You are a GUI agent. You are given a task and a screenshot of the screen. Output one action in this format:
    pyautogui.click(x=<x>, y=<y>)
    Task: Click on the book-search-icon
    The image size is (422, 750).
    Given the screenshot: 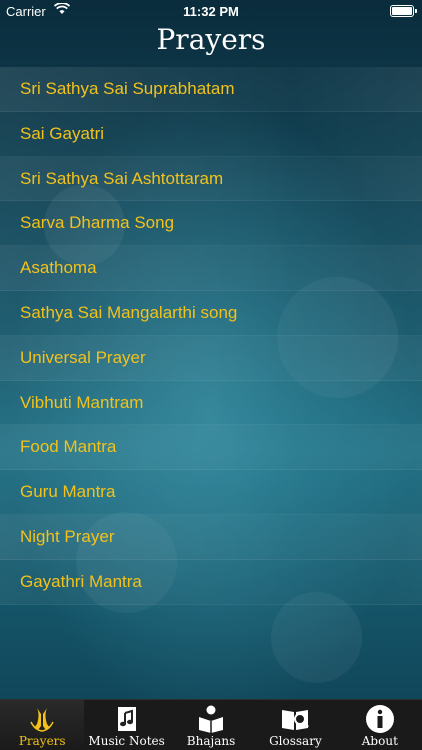 What is the action you would take?
    pyautogui.click(x=296, y=720)
    